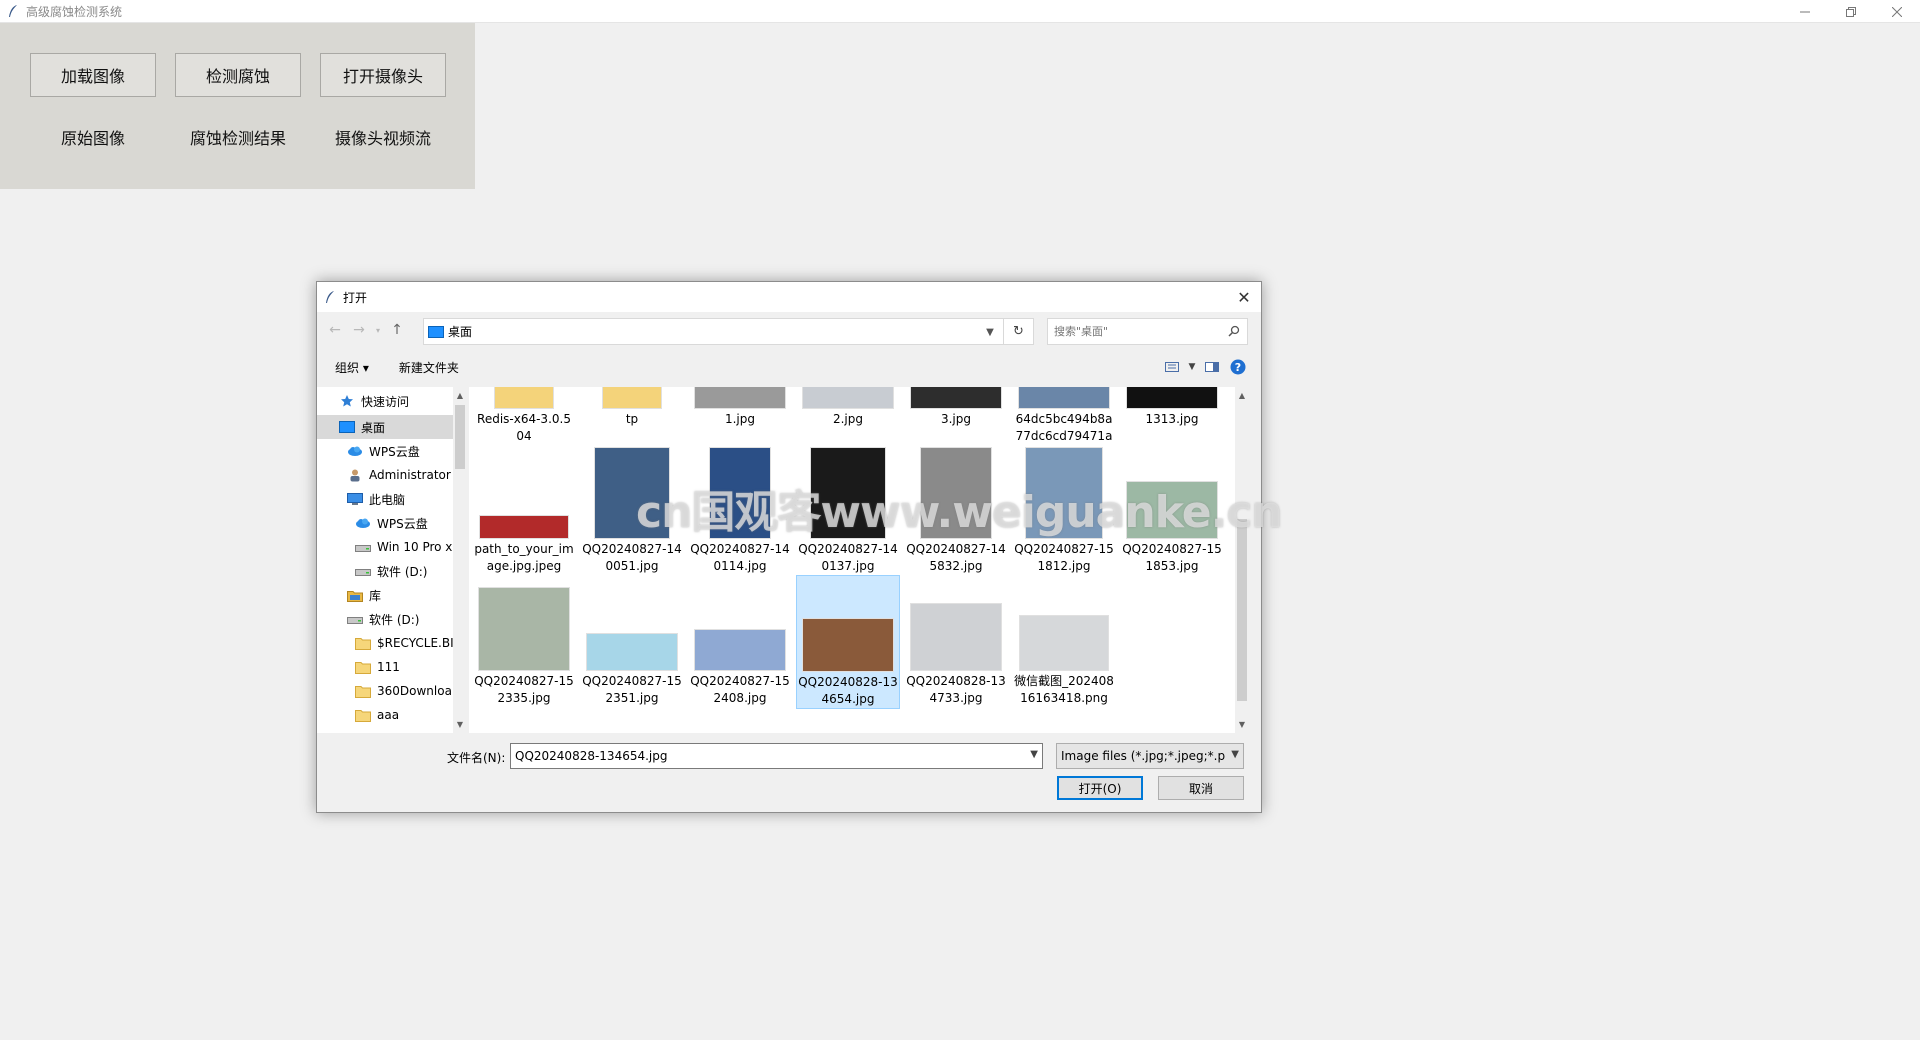  I want to click on tree-item: Win 10 Pro x, so click(385, 547).